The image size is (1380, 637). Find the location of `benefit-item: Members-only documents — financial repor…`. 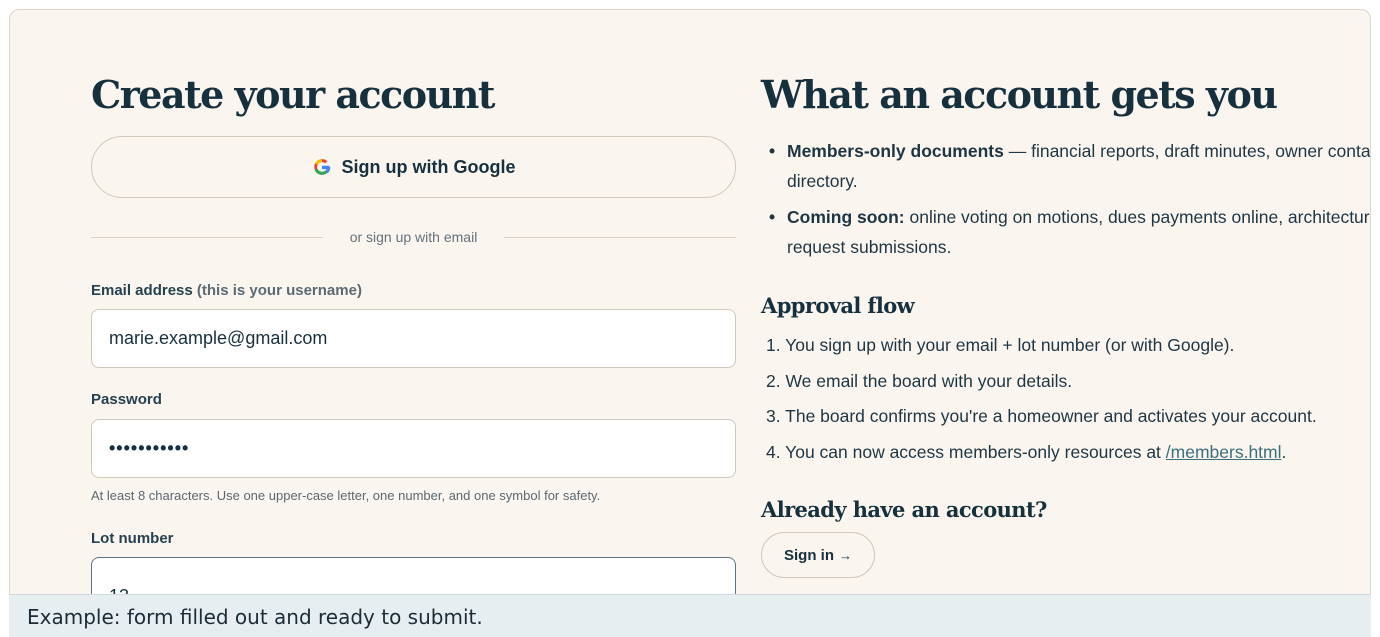

benefit-item: Members-only documents — financial repor… is located at coordinates (1068, 166).